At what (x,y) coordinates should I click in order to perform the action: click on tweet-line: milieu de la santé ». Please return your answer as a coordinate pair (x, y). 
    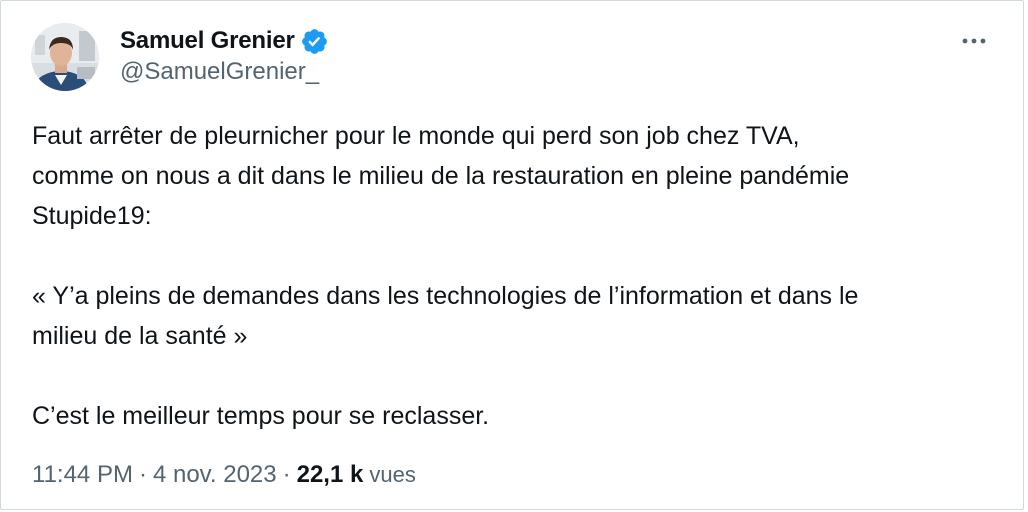
    Looking at the image, I should click on (140, 336).